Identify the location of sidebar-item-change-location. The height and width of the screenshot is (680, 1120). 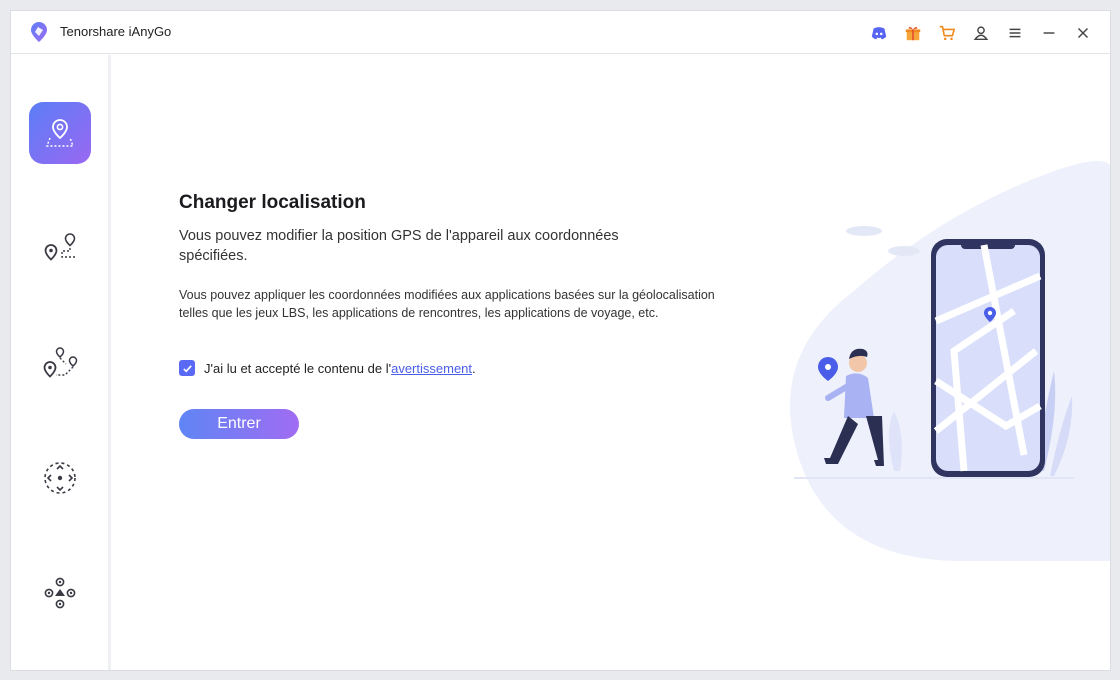
(60, 133).